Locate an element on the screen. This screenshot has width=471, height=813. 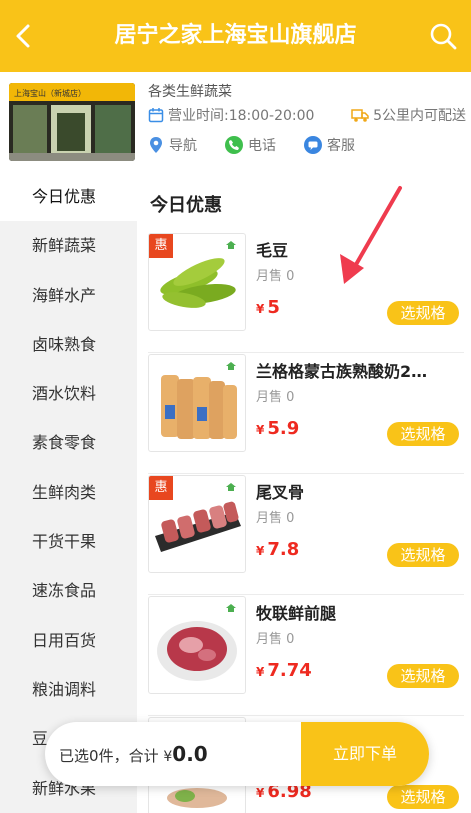
storefront-image: 上海宝山（新城店） is located at coordinates (72, 122).